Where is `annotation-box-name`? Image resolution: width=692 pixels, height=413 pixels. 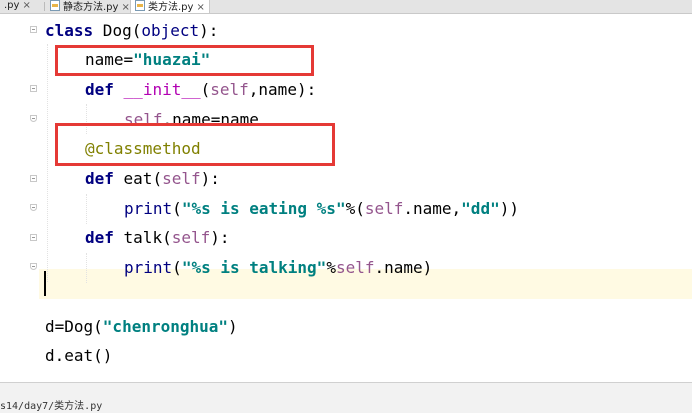
annotation-box-name is located at coordinates (184, 60).